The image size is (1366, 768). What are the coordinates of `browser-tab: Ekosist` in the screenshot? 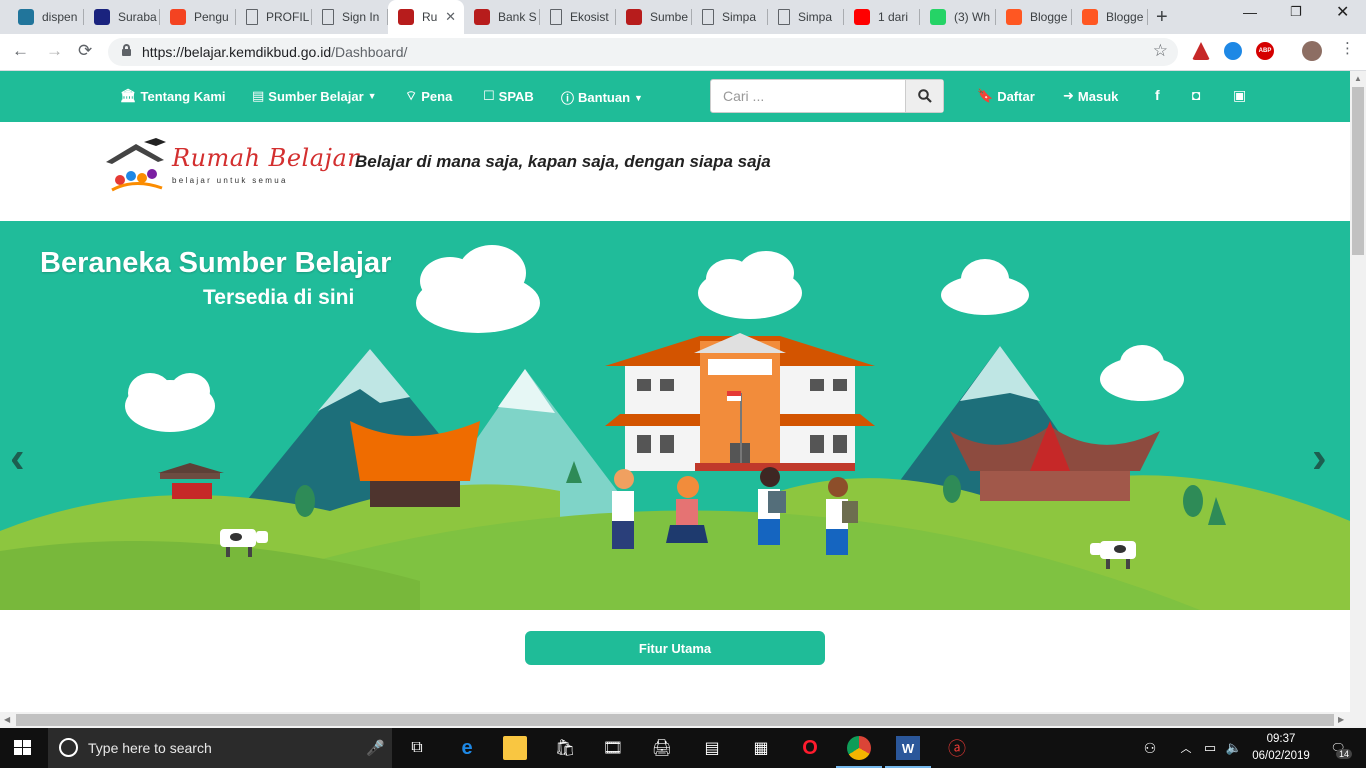 It's located at (578, 17).